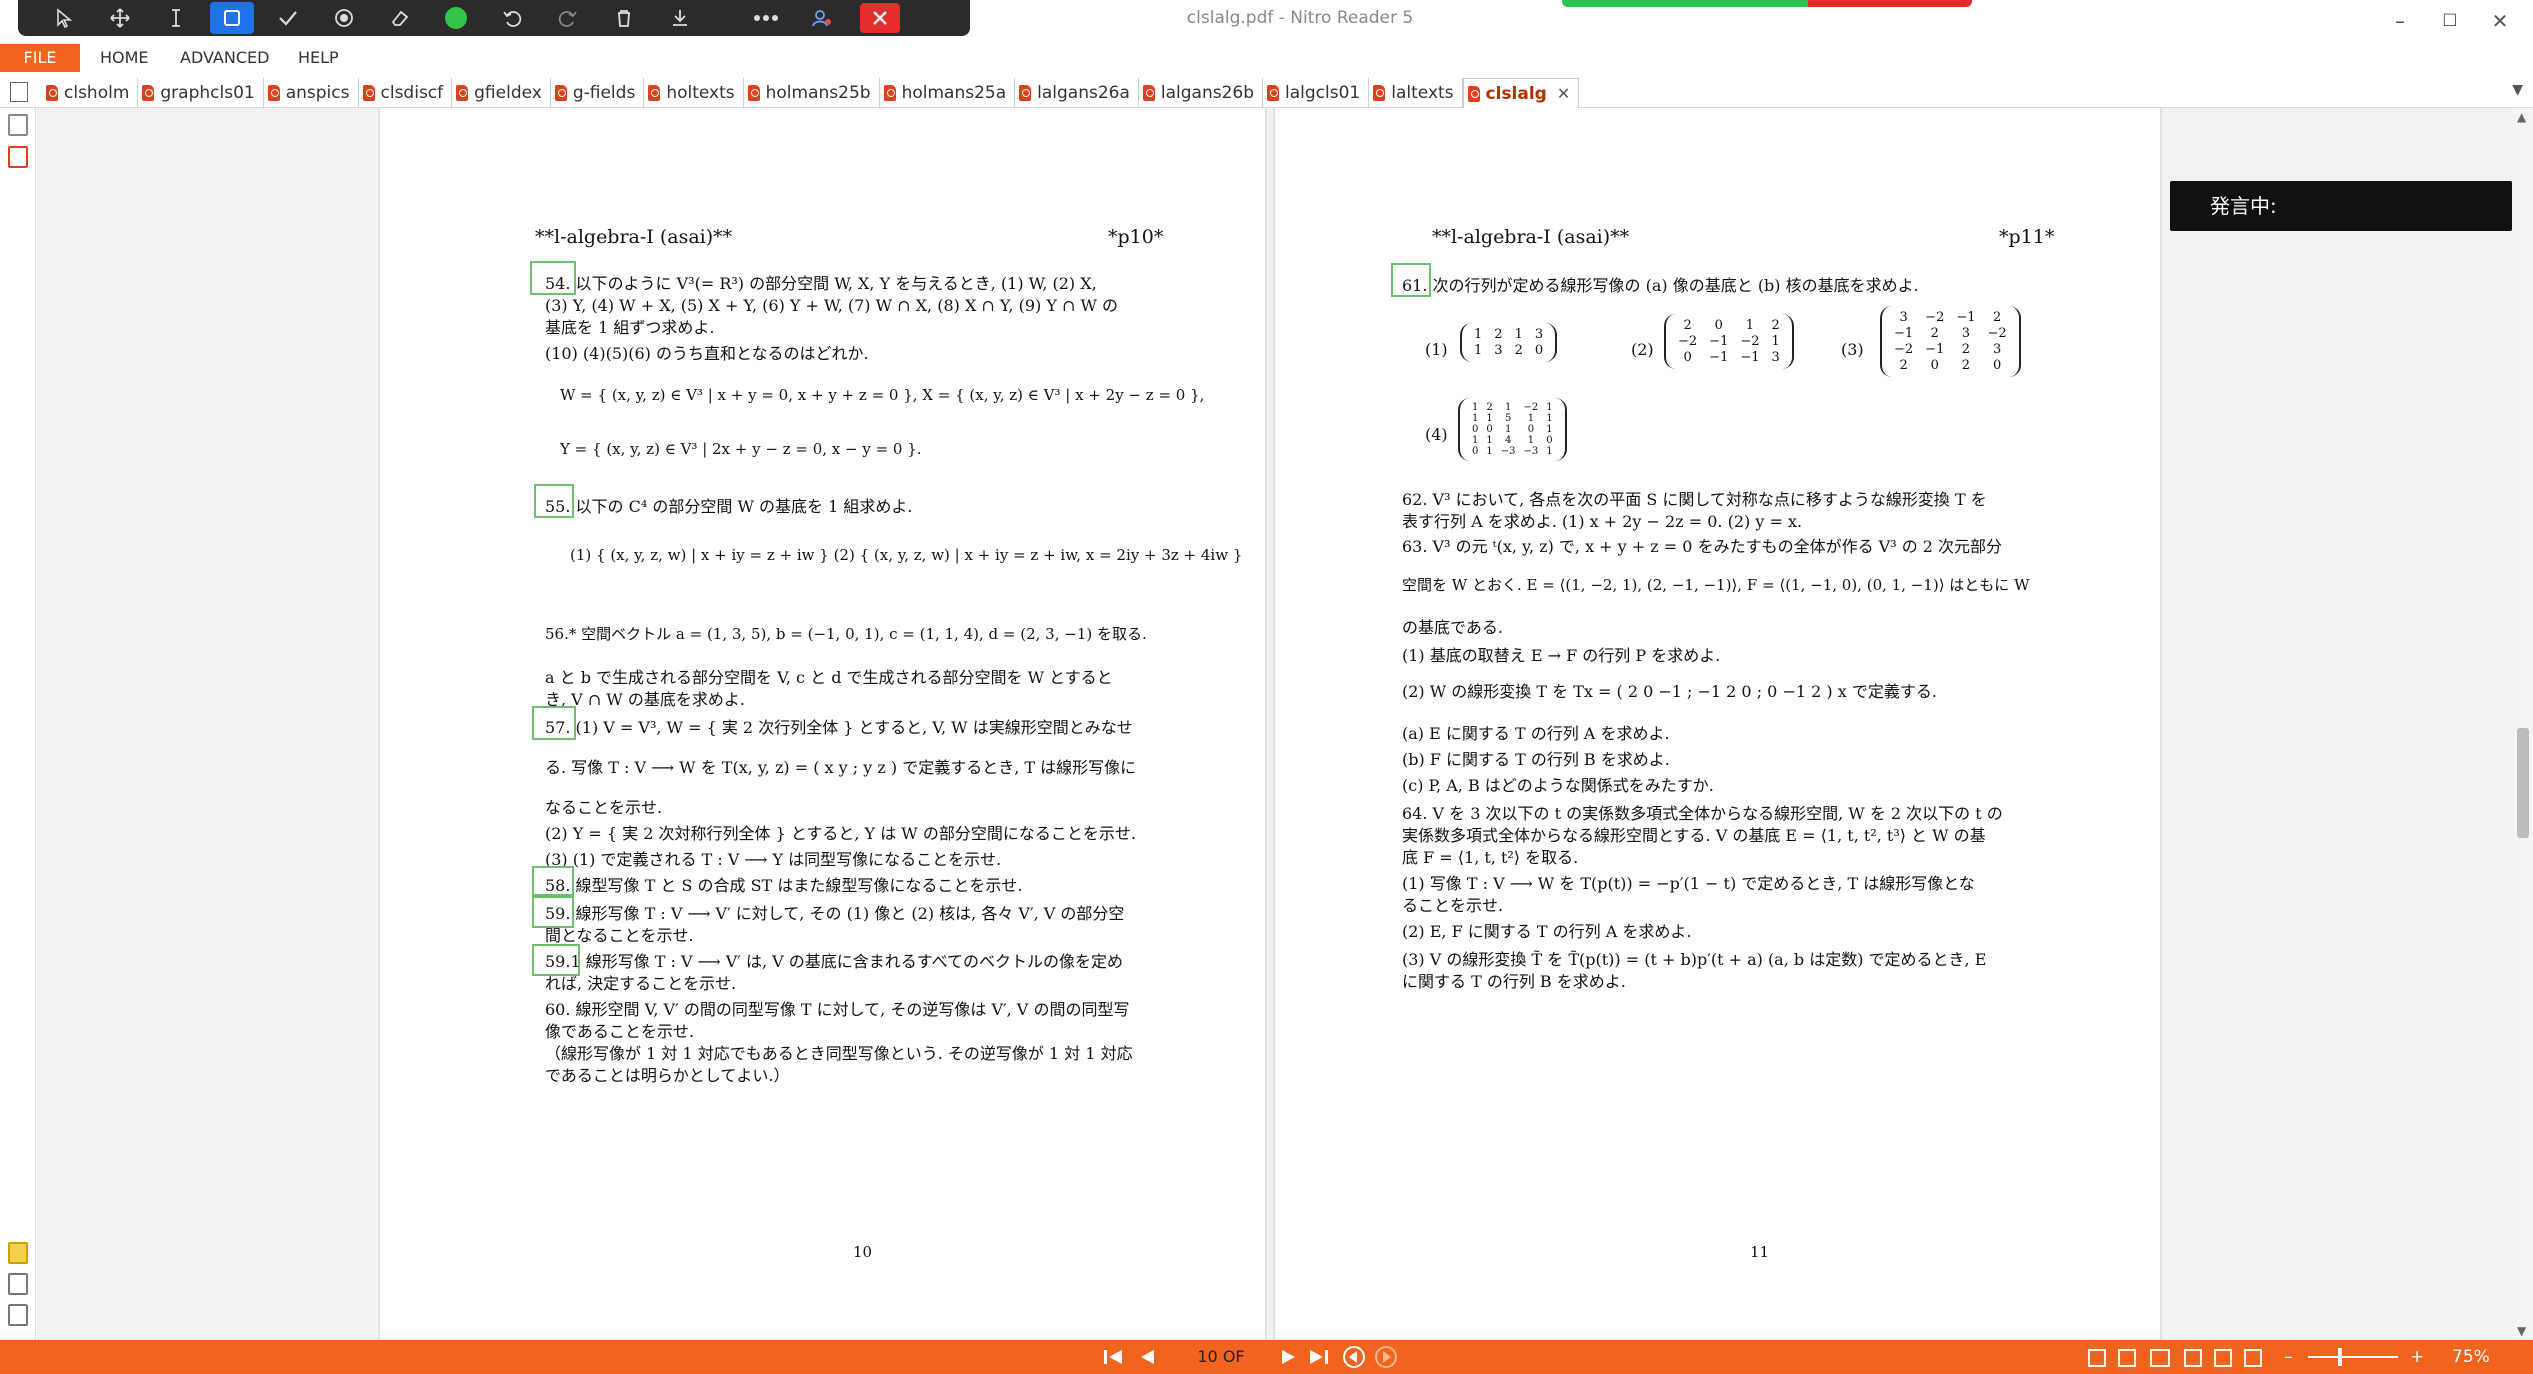 This screenshot has height=1374, width=2533. I want to click on layers-icon, so click(18, 1315).